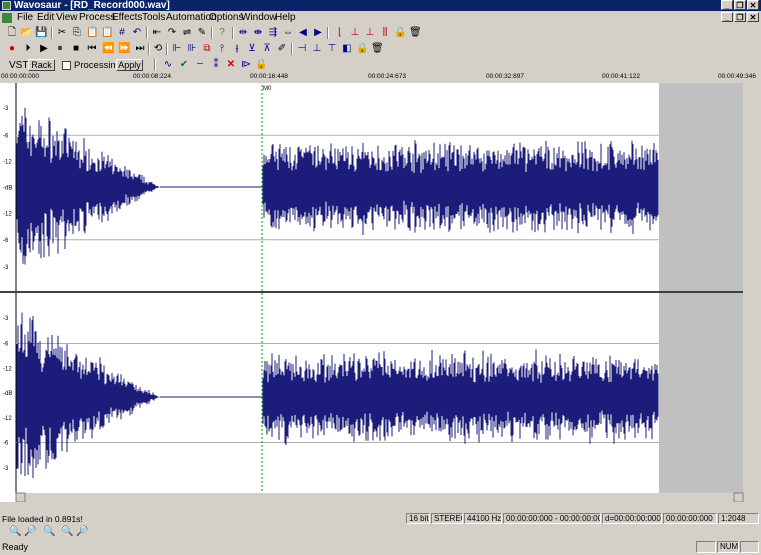  What do you see at coordinates (727, 5) in the screenshot?
I see `minimize-button: _` at bounding box center [727, 5].